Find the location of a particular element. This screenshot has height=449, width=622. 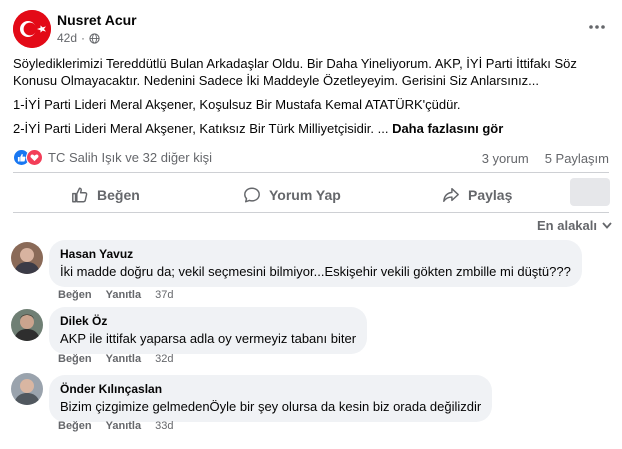

commenter-name: Dilek Öz is located at coordinates (208, 321).